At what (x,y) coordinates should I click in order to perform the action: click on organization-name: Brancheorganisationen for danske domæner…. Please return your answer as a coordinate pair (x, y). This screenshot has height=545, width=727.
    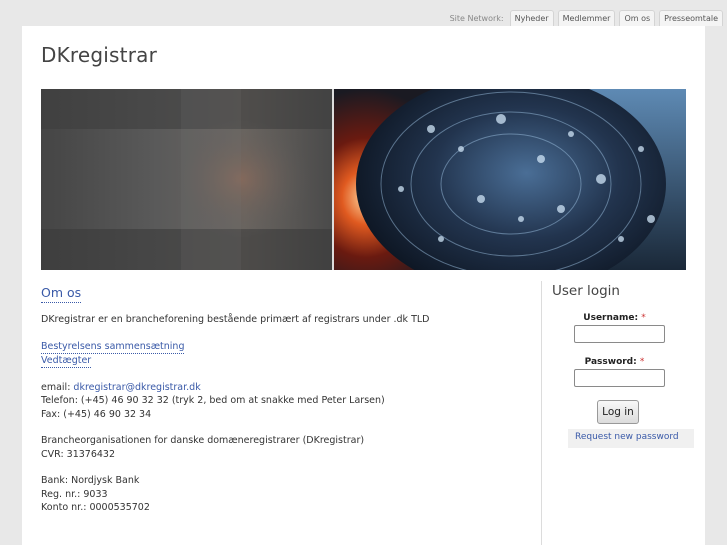
    Looking at the image, I should click on (203, 440).